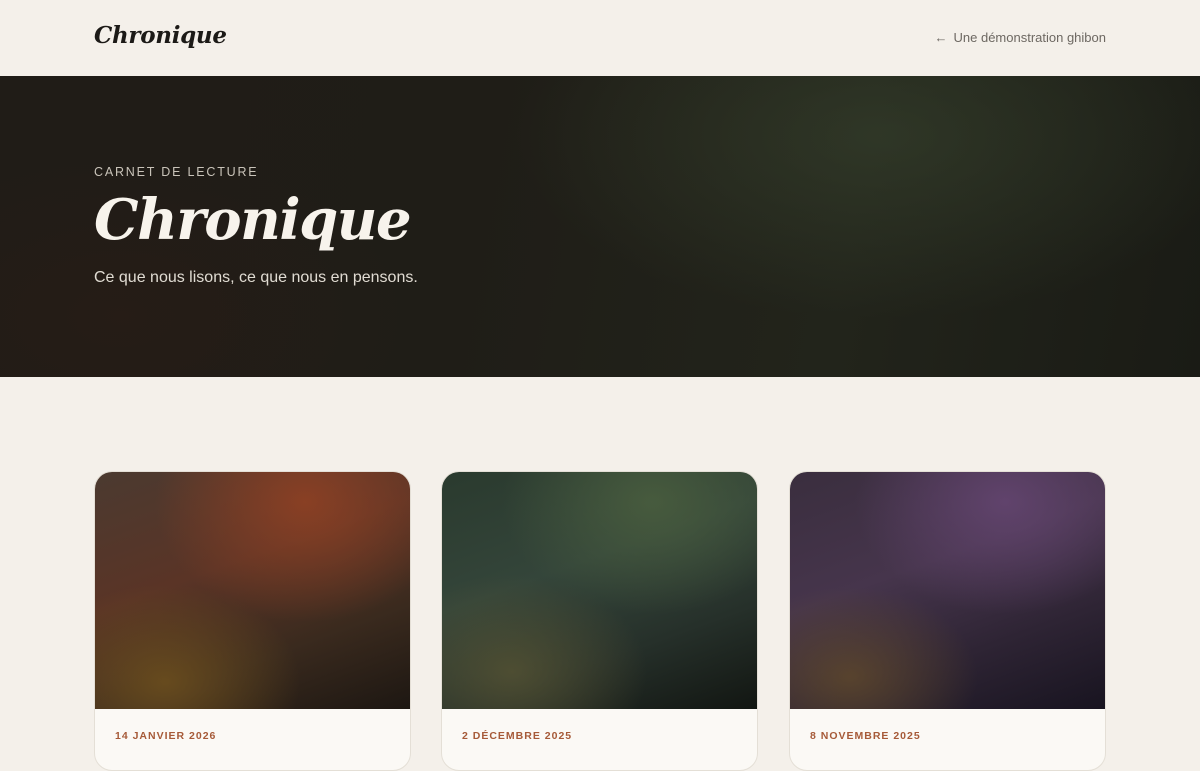  What do you see at coordinates (600, 38) in the screenshot?
I see `top-bar: Chronique ← Une démonstration ghibon` at bounding box center [600, 38].